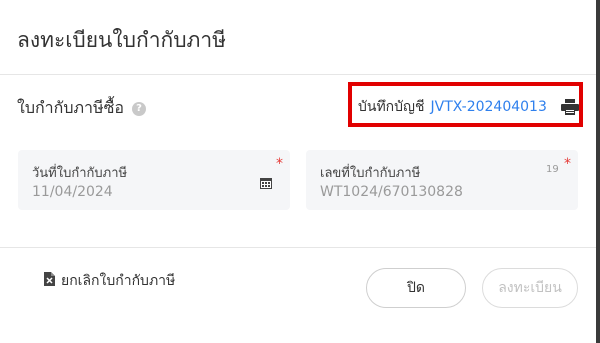 The image size is (600, 343). What do you see at coordinates (569, 107) in the screenshot?
I see `printer-icon` at bounding box center [569, 107].